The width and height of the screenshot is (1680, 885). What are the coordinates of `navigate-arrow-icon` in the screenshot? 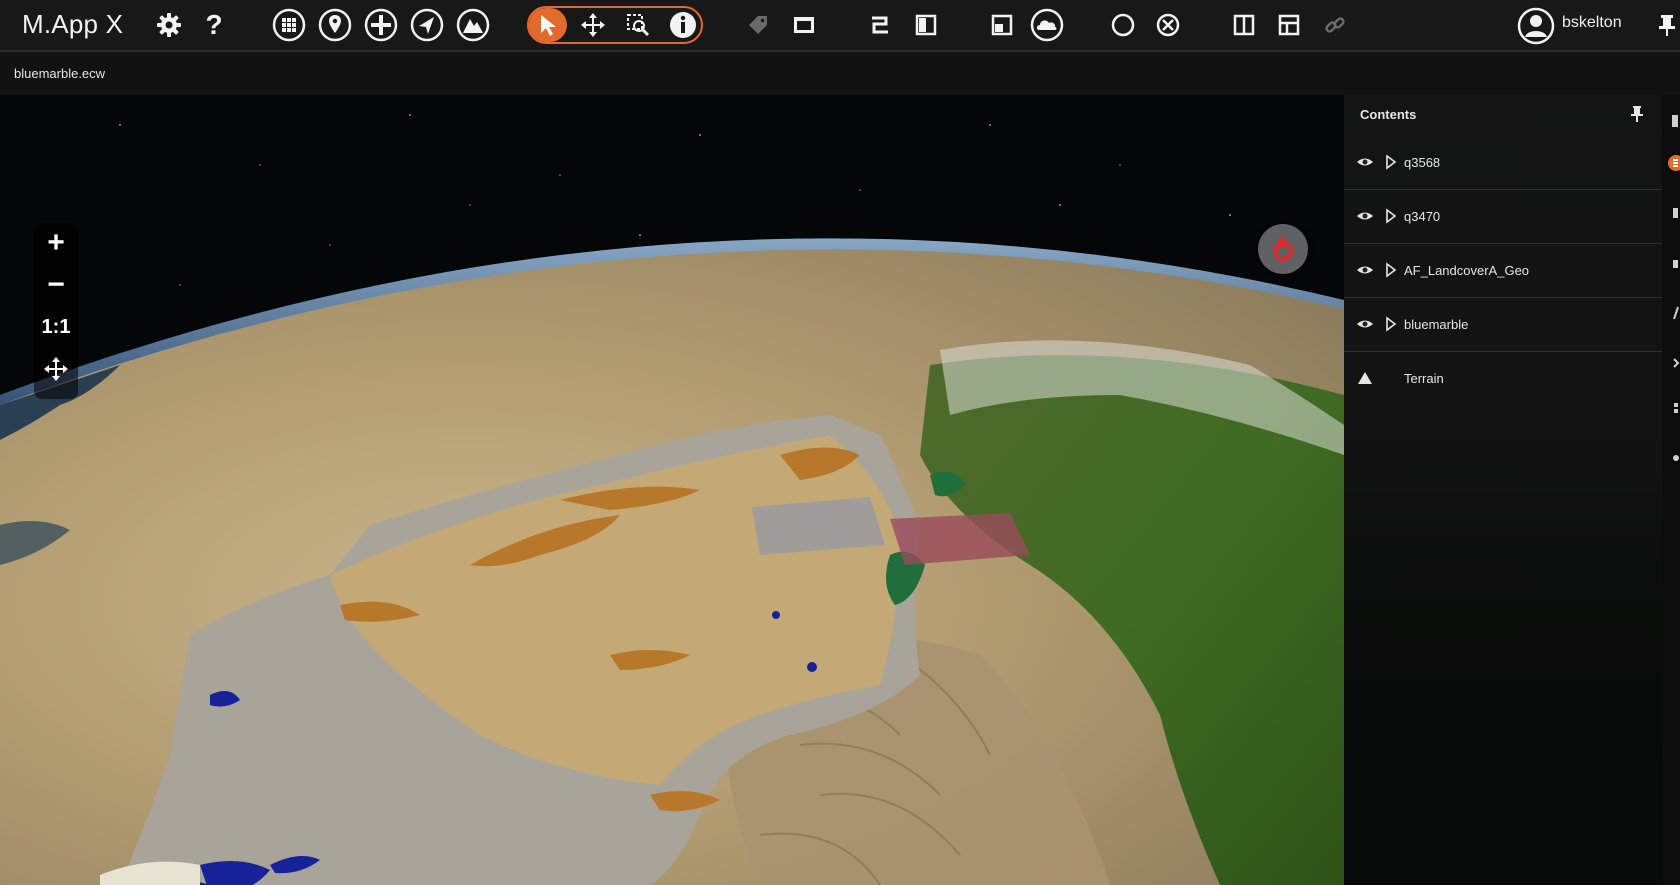 It's located at (427, 25).